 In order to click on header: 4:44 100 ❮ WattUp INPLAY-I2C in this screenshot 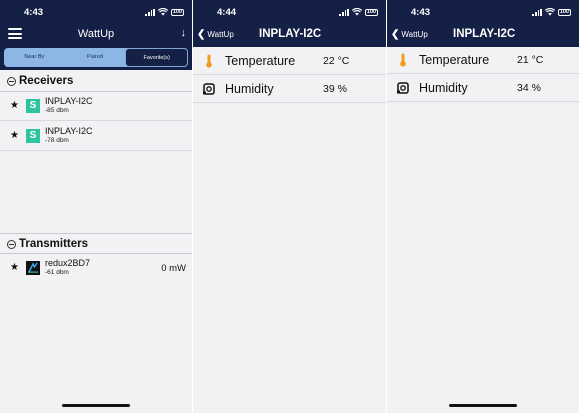, I will do `click(289, 23)`.